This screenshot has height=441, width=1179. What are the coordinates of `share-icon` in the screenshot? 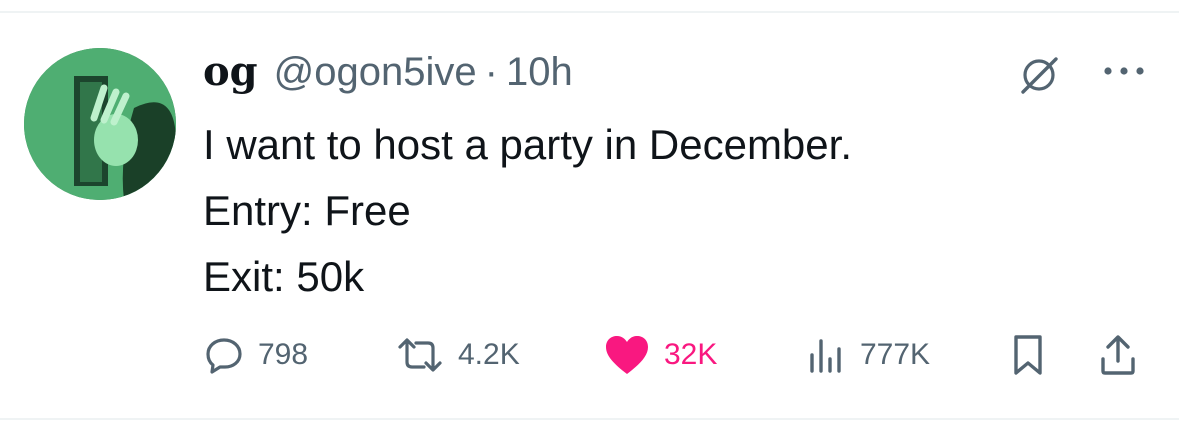 It's located at (1118, 355).